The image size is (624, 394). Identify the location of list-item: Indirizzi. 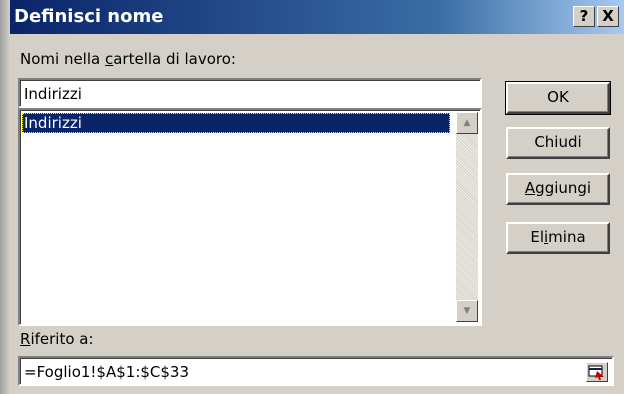
(236, 123).